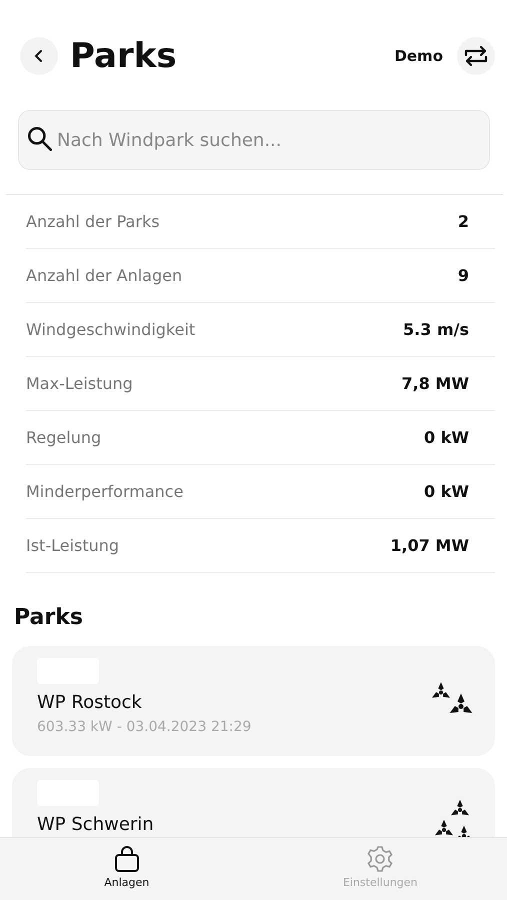 The width and height of the screenshot is (507, 900). I want to click on settings-icon, so click(380, 859).